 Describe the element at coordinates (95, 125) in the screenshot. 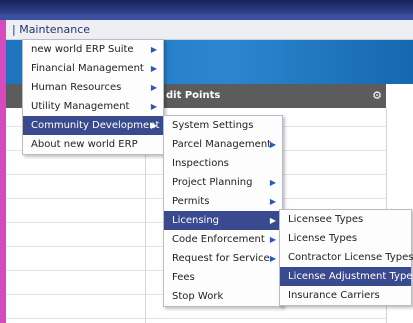

I see `menu-item-label: Community Development` at that location.